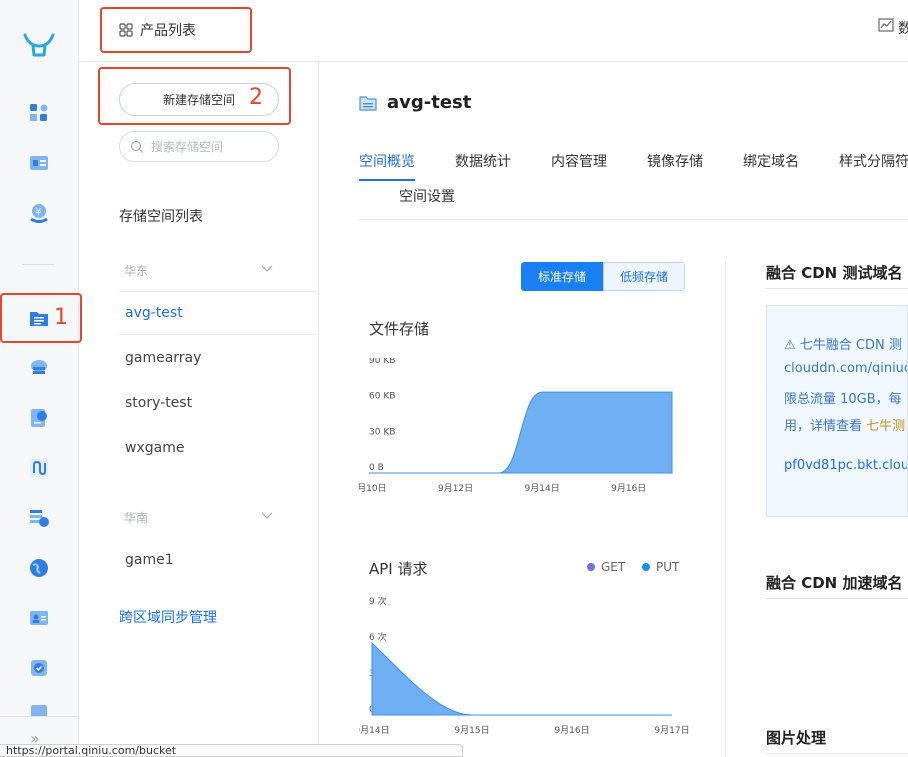 Image resolution: width=908 pixels, height=757 pixels. What do you see at coordinates (427, 196) in the screenshot?
I see `tab-bucket-settings: 空间设置` at bounding box center [427, 196].